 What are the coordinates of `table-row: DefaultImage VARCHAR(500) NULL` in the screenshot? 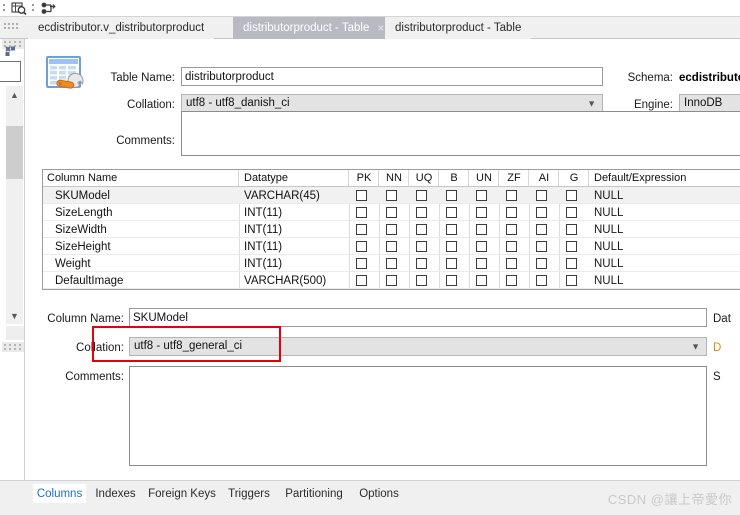 It's located at (391, 280).